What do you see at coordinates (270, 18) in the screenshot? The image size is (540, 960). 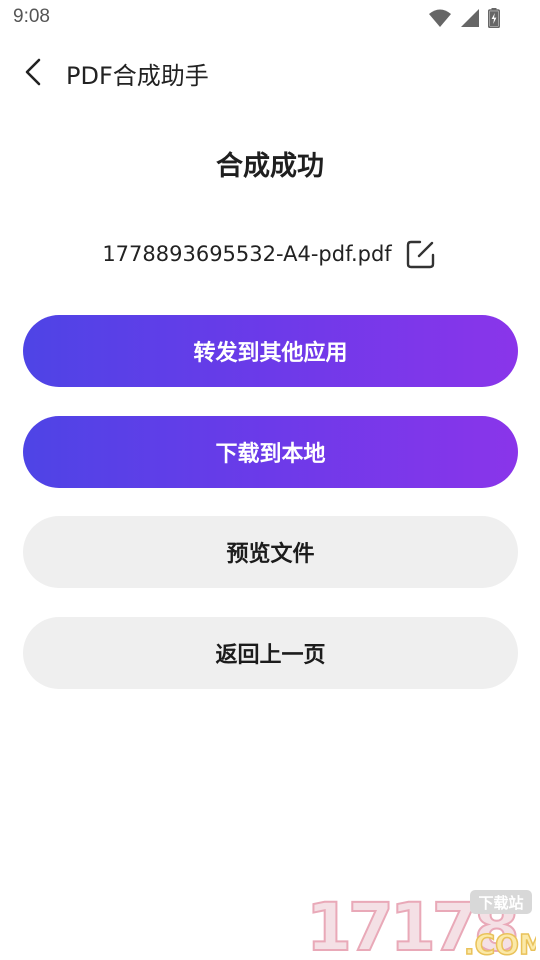 I see `status-bar: 9:08` at bounding box center [270, 18].